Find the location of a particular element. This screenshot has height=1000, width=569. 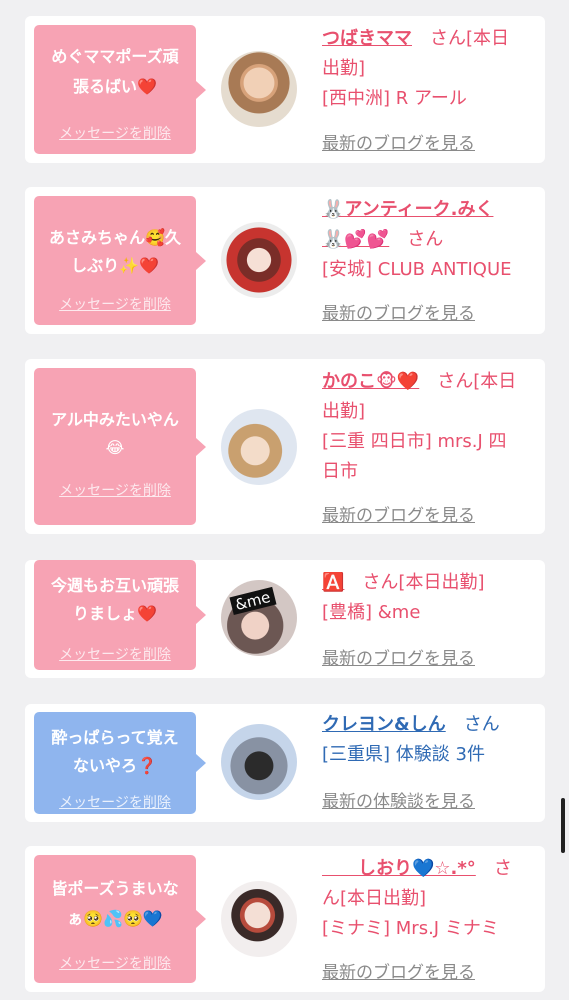

sender-status: さ is located at coordinates (502, 868).